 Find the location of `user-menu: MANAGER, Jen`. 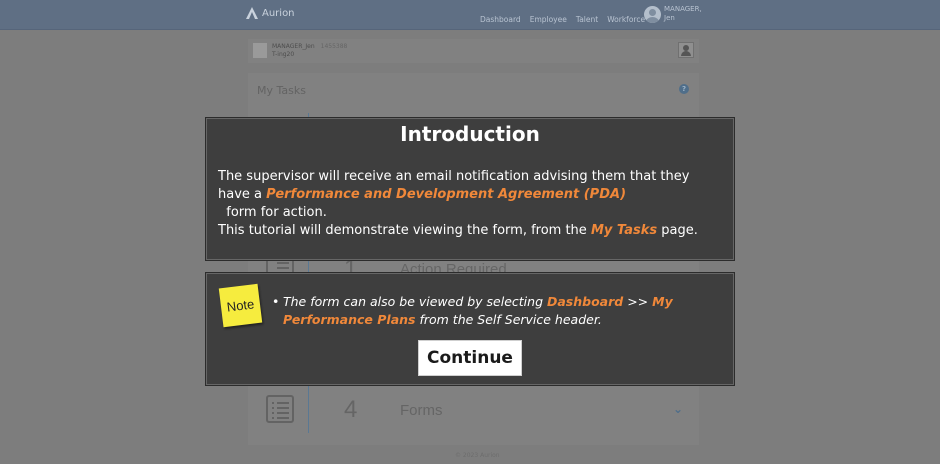

user-menu: MANAGER, Jen is located at coordinates (673, 14).